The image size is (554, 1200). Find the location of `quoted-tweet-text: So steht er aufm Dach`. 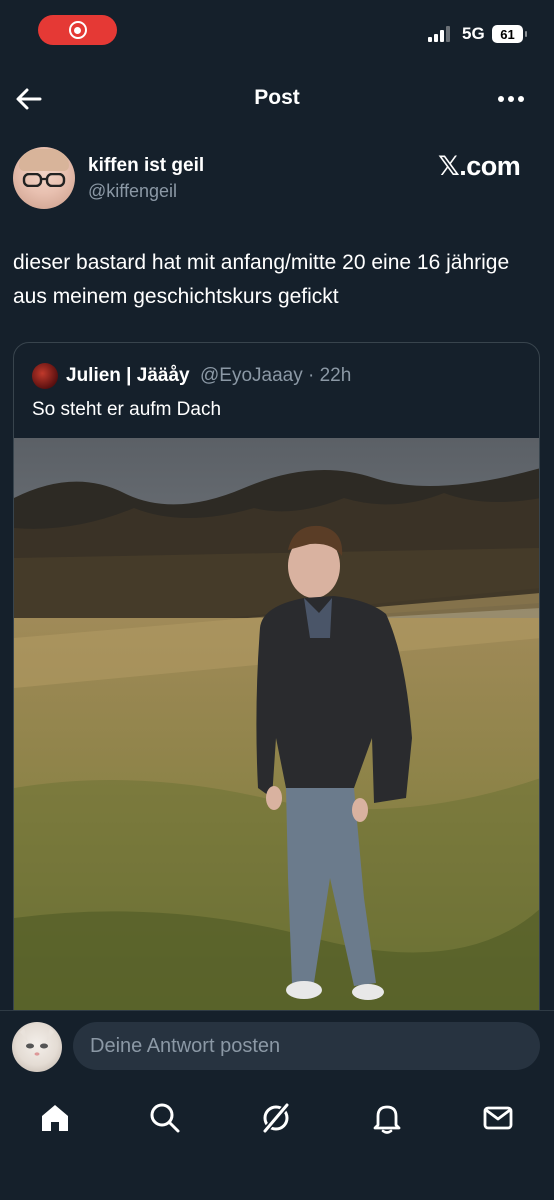

quoted-tweet-text: So steht er aufm Dach is located at coordinates (127, 409).